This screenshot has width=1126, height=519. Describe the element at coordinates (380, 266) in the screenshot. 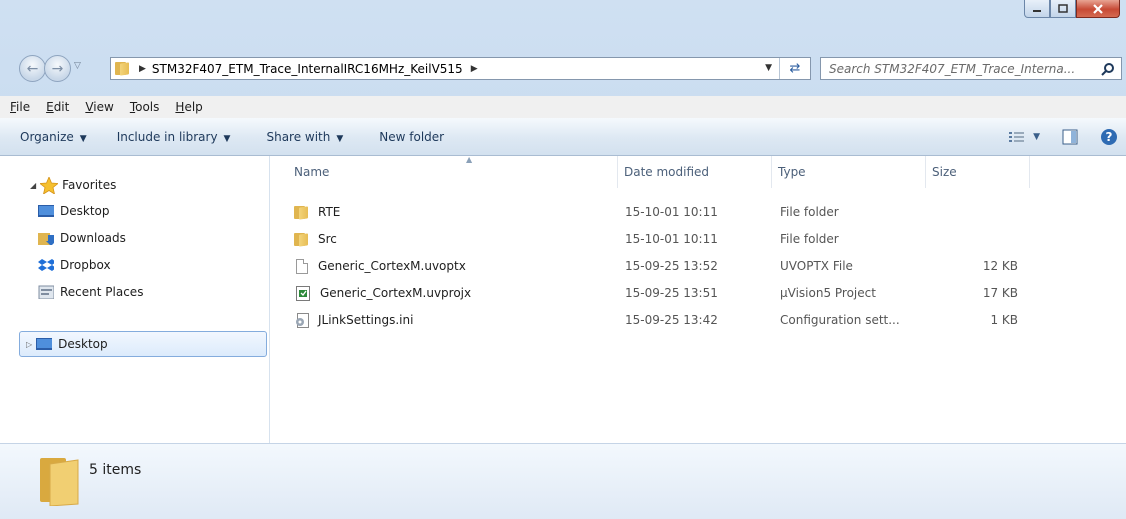

I see `file-name-cell: Generic_CortexM.uvoptx` at that location.